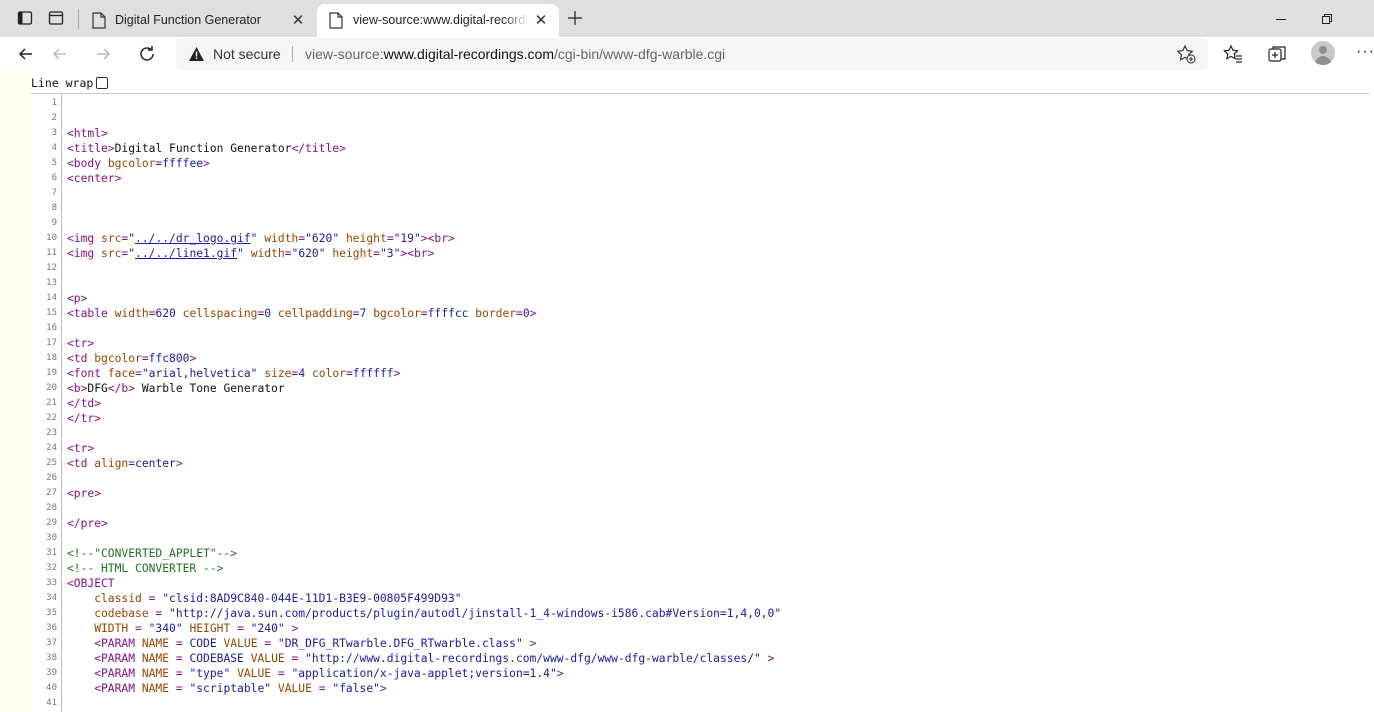 This screenshot has width=1374, height=712. What do you see at coordinates (247, 54) in the screenshot?
I see `security-label: Not secure` at bounding box center [247, 54].